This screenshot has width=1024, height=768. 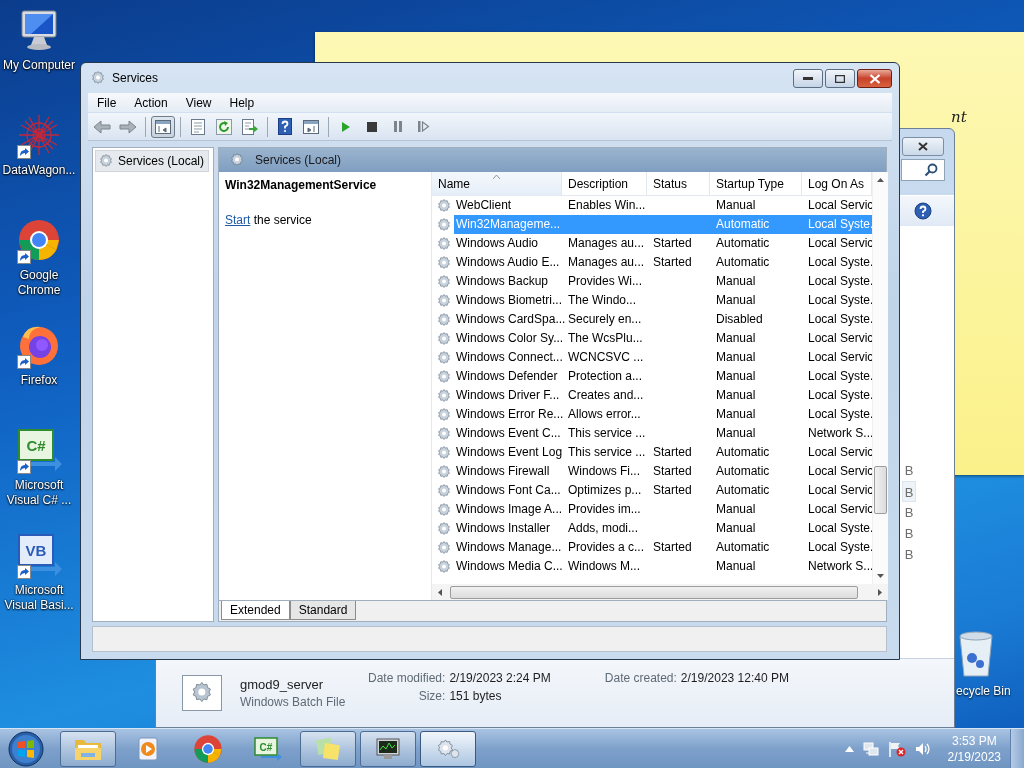 What do you see at coordinates (663, 395) in the screenshot?
I see `service-row: Windows Driver F... Creates and... Manual Local Syste.` at bounding box center [663, 395].